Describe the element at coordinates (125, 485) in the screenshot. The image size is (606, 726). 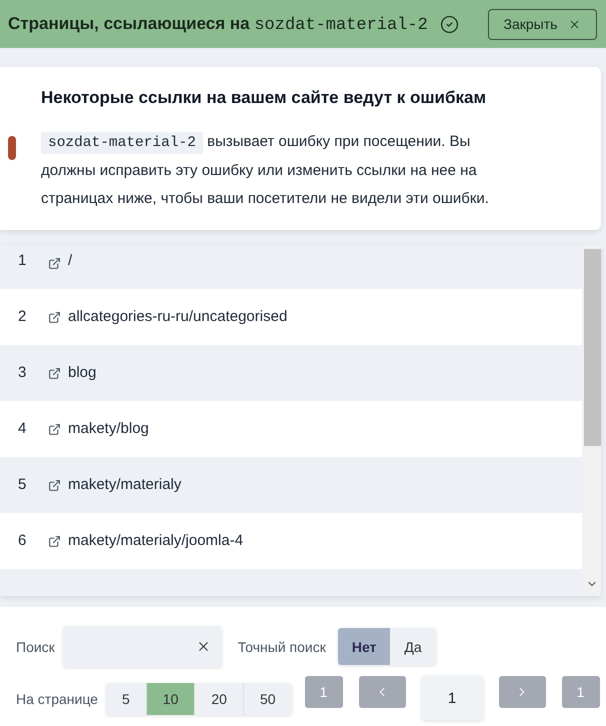
I see `page-link: makety/materialy` at that location.